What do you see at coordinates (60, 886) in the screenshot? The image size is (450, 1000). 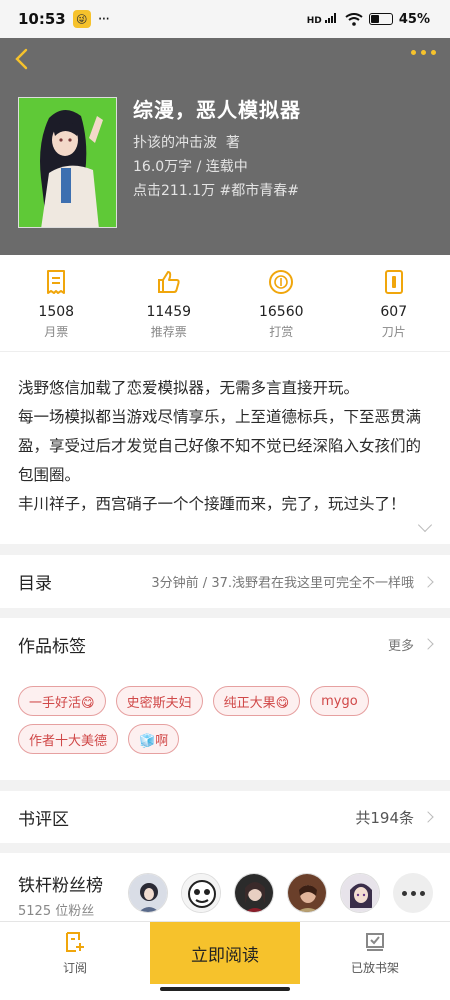 I see `fans-label: 铁杆粉丝榜` at bounding box center [60, 886].